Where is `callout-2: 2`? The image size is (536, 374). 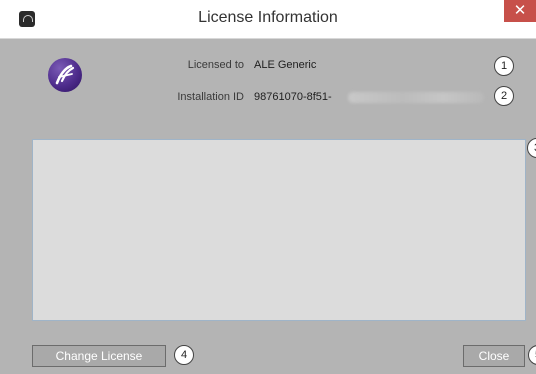 callout-2: 2 is located at coordinates (504, 96).